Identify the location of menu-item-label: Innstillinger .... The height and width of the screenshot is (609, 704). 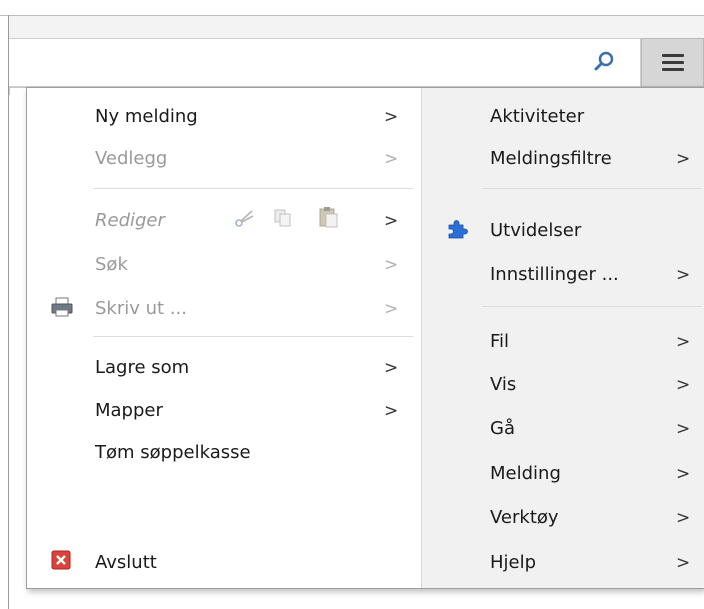
(554, 274).